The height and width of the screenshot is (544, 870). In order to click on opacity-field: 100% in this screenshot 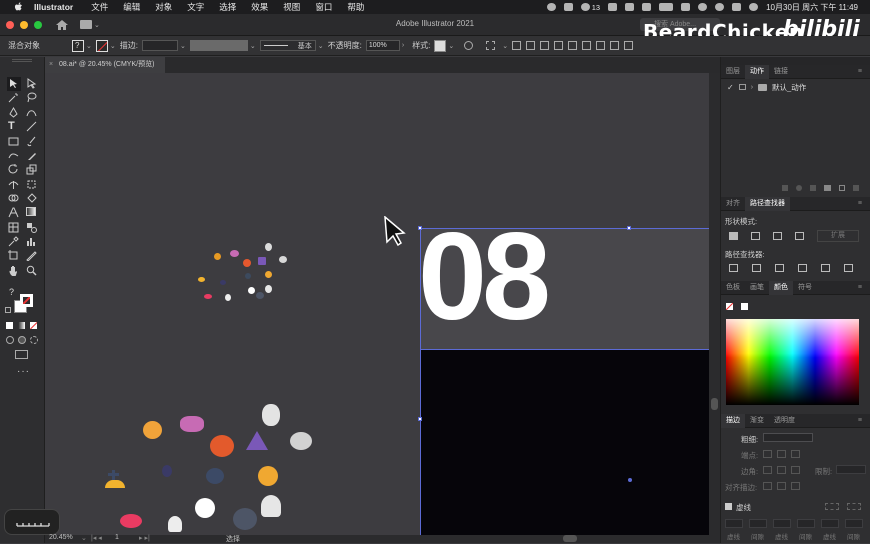, I will do `click(382, 45)`.